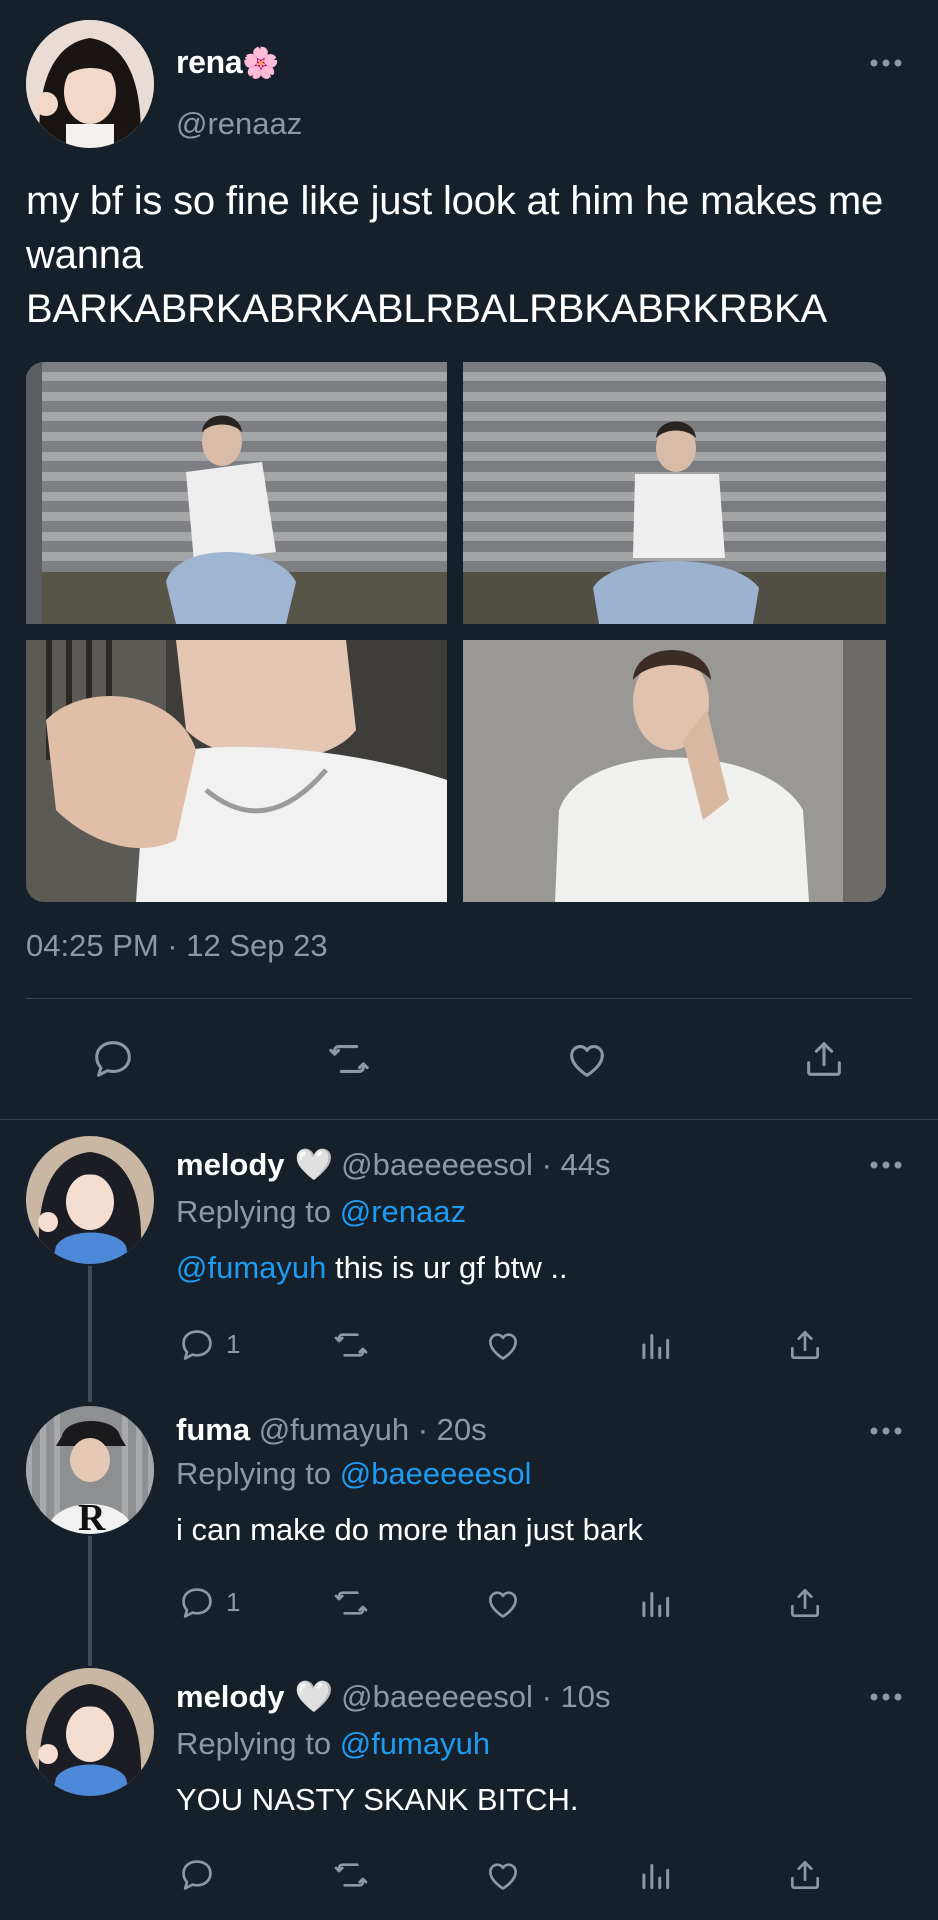 The width and height of the screenshot is (938, 1920). What do you see at coordinates (377, 1799) in the screenshot?
I see `reply-text: YOU NASTY SKANK BITCH.` at bounding box center [377, 1799].